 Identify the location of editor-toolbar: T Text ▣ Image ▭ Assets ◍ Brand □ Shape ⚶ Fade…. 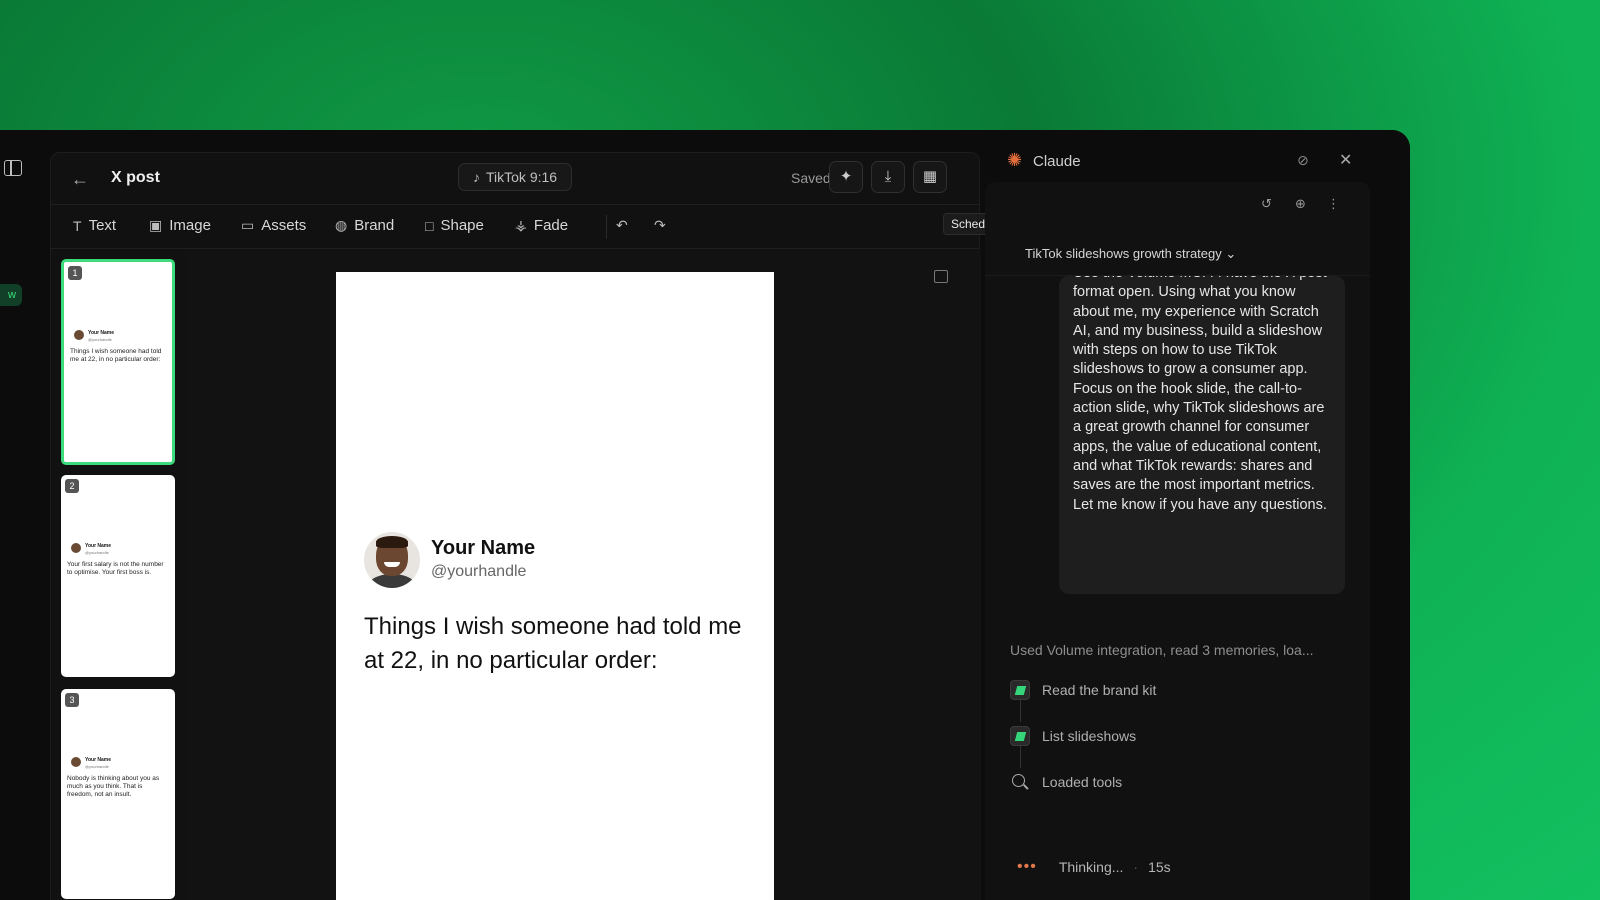
(515, 227).